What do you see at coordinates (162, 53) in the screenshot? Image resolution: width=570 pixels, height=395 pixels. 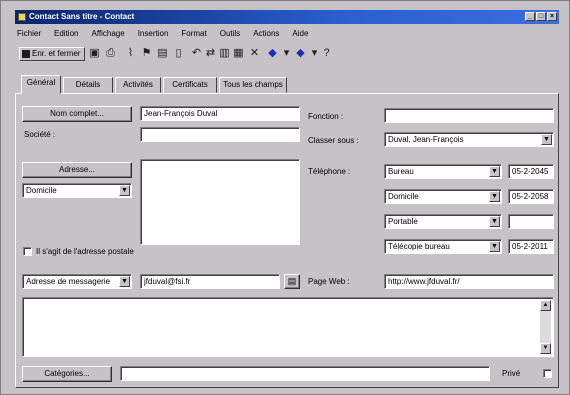 I see `categories-icon: ▤` at bounding box center [162, 53].